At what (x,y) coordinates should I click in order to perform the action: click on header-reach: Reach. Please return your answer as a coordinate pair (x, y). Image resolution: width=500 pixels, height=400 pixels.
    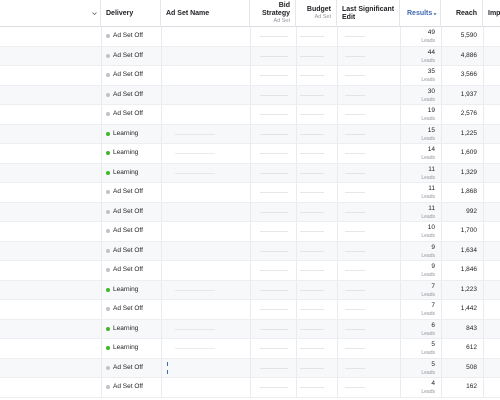
    Looking at the image, I should click on (462, 13).